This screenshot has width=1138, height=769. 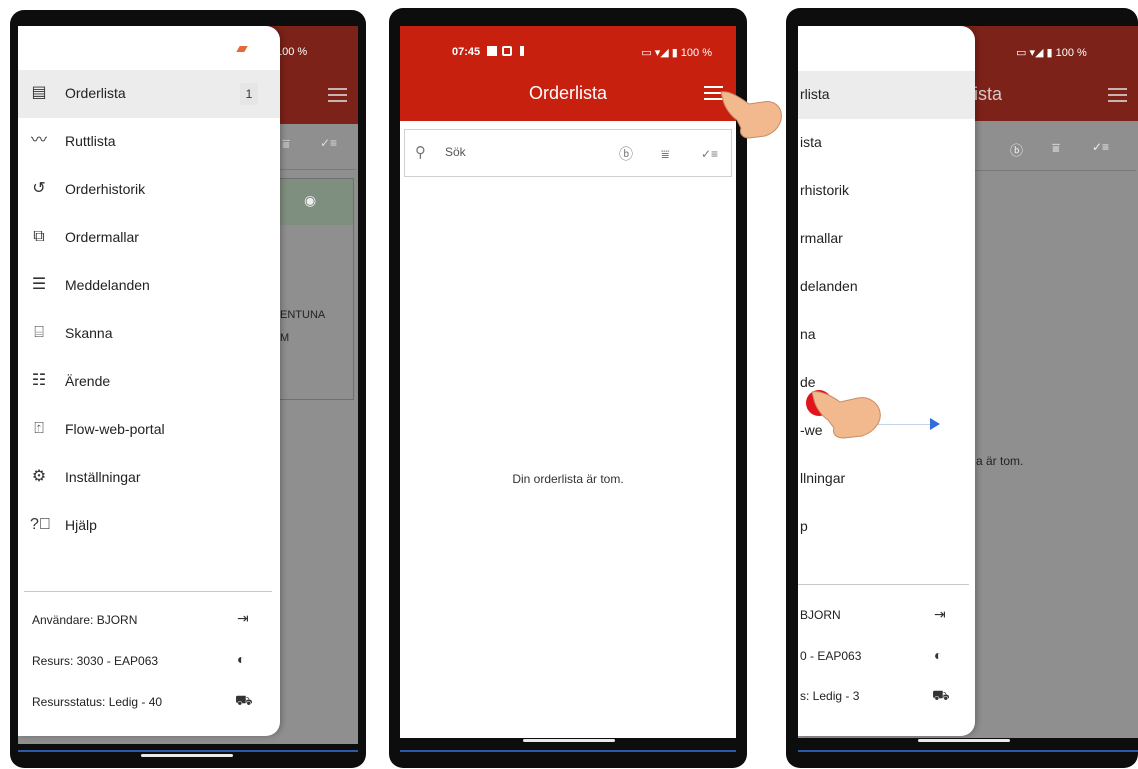 What do you see at coordinates (568, 153) in the screenshot?
I see `search-bar: ⚲ Sök ⓑ ⩸ ✓≡` at bounding box center [568, 153].